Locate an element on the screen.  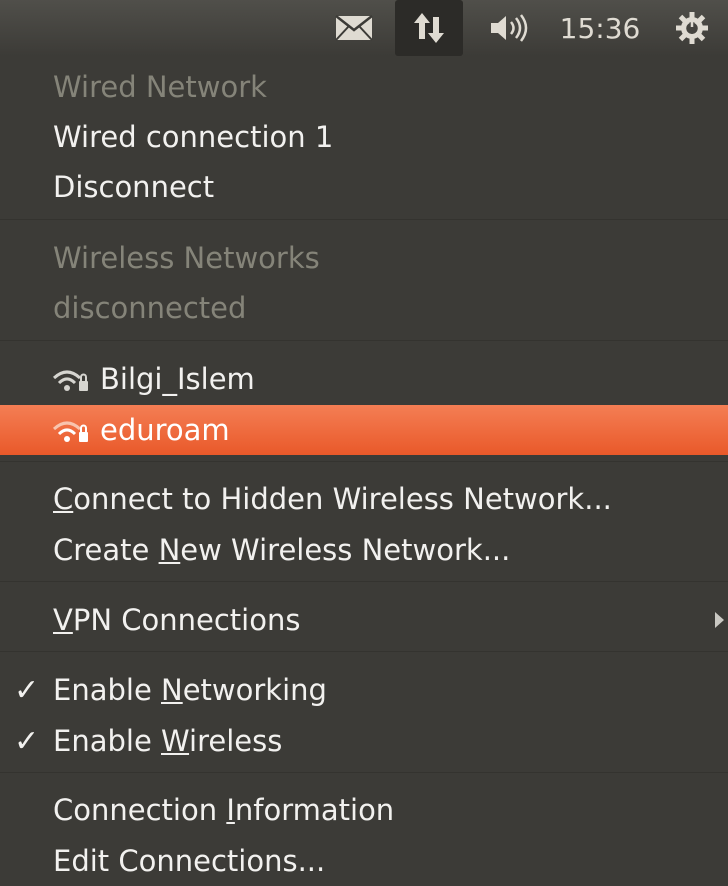
network-name: Bilgi_Islem is located at coordinates (177, 379).